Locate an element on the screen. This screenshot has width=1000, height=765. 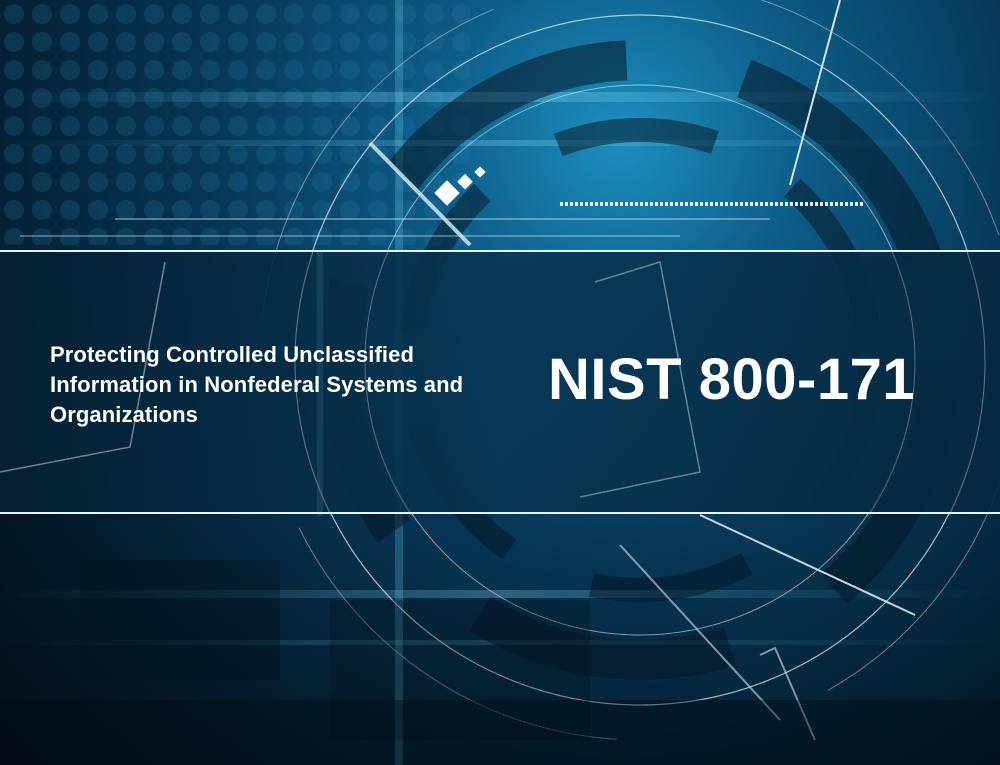
cover-title: NIST 800-171 is located at coordinates (732, 379).